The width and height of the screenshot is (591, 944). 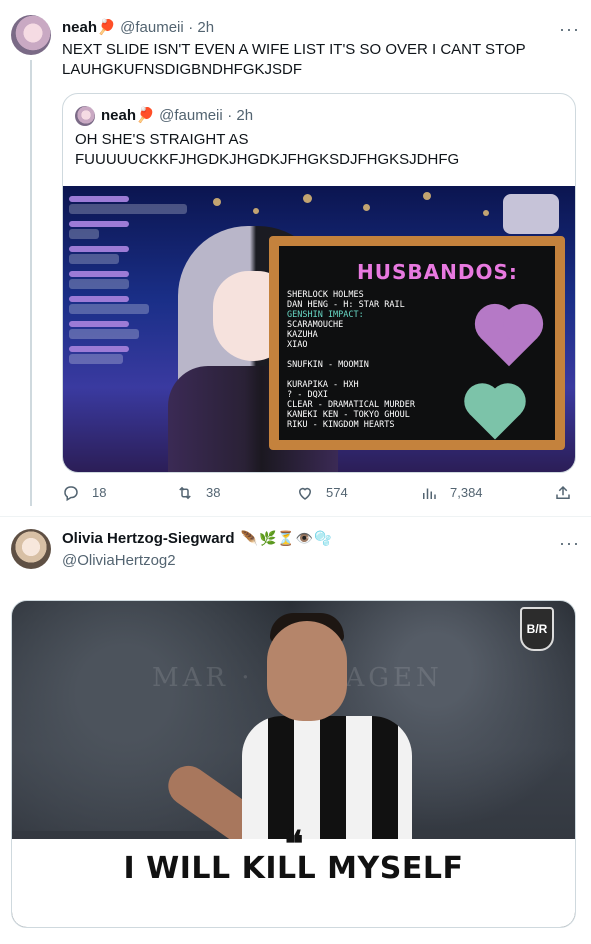 What do you see at coordinates (191, 115) in the screenshot?
I see `quote-handle: @faumeii` at bounding box center [191, 115].